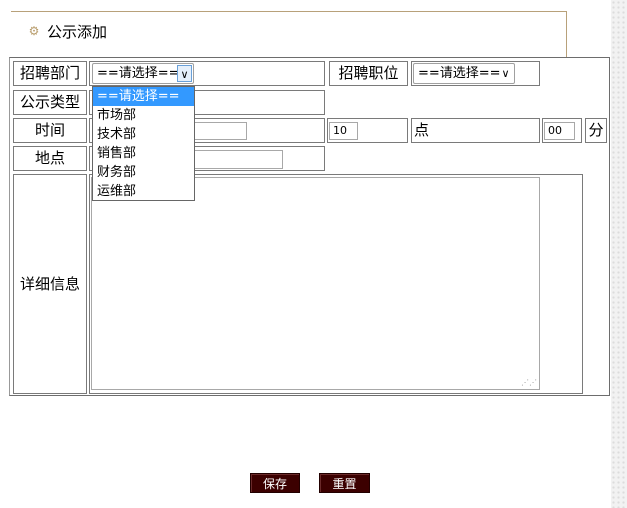 The height and width of the screenshot is (508, 627). What do you see at coordinates (529, 383) in the screenshot?
I see `resize-grip-icon: ⋰⋰` at bounding box center [529, 383].